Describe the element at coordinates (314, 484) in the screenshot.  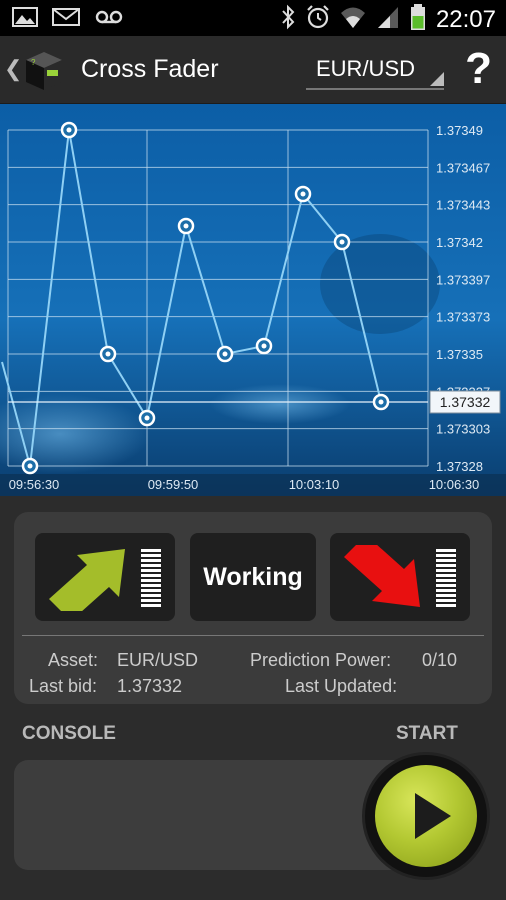
I see `x-tick-label: 10:03:10` at that location.